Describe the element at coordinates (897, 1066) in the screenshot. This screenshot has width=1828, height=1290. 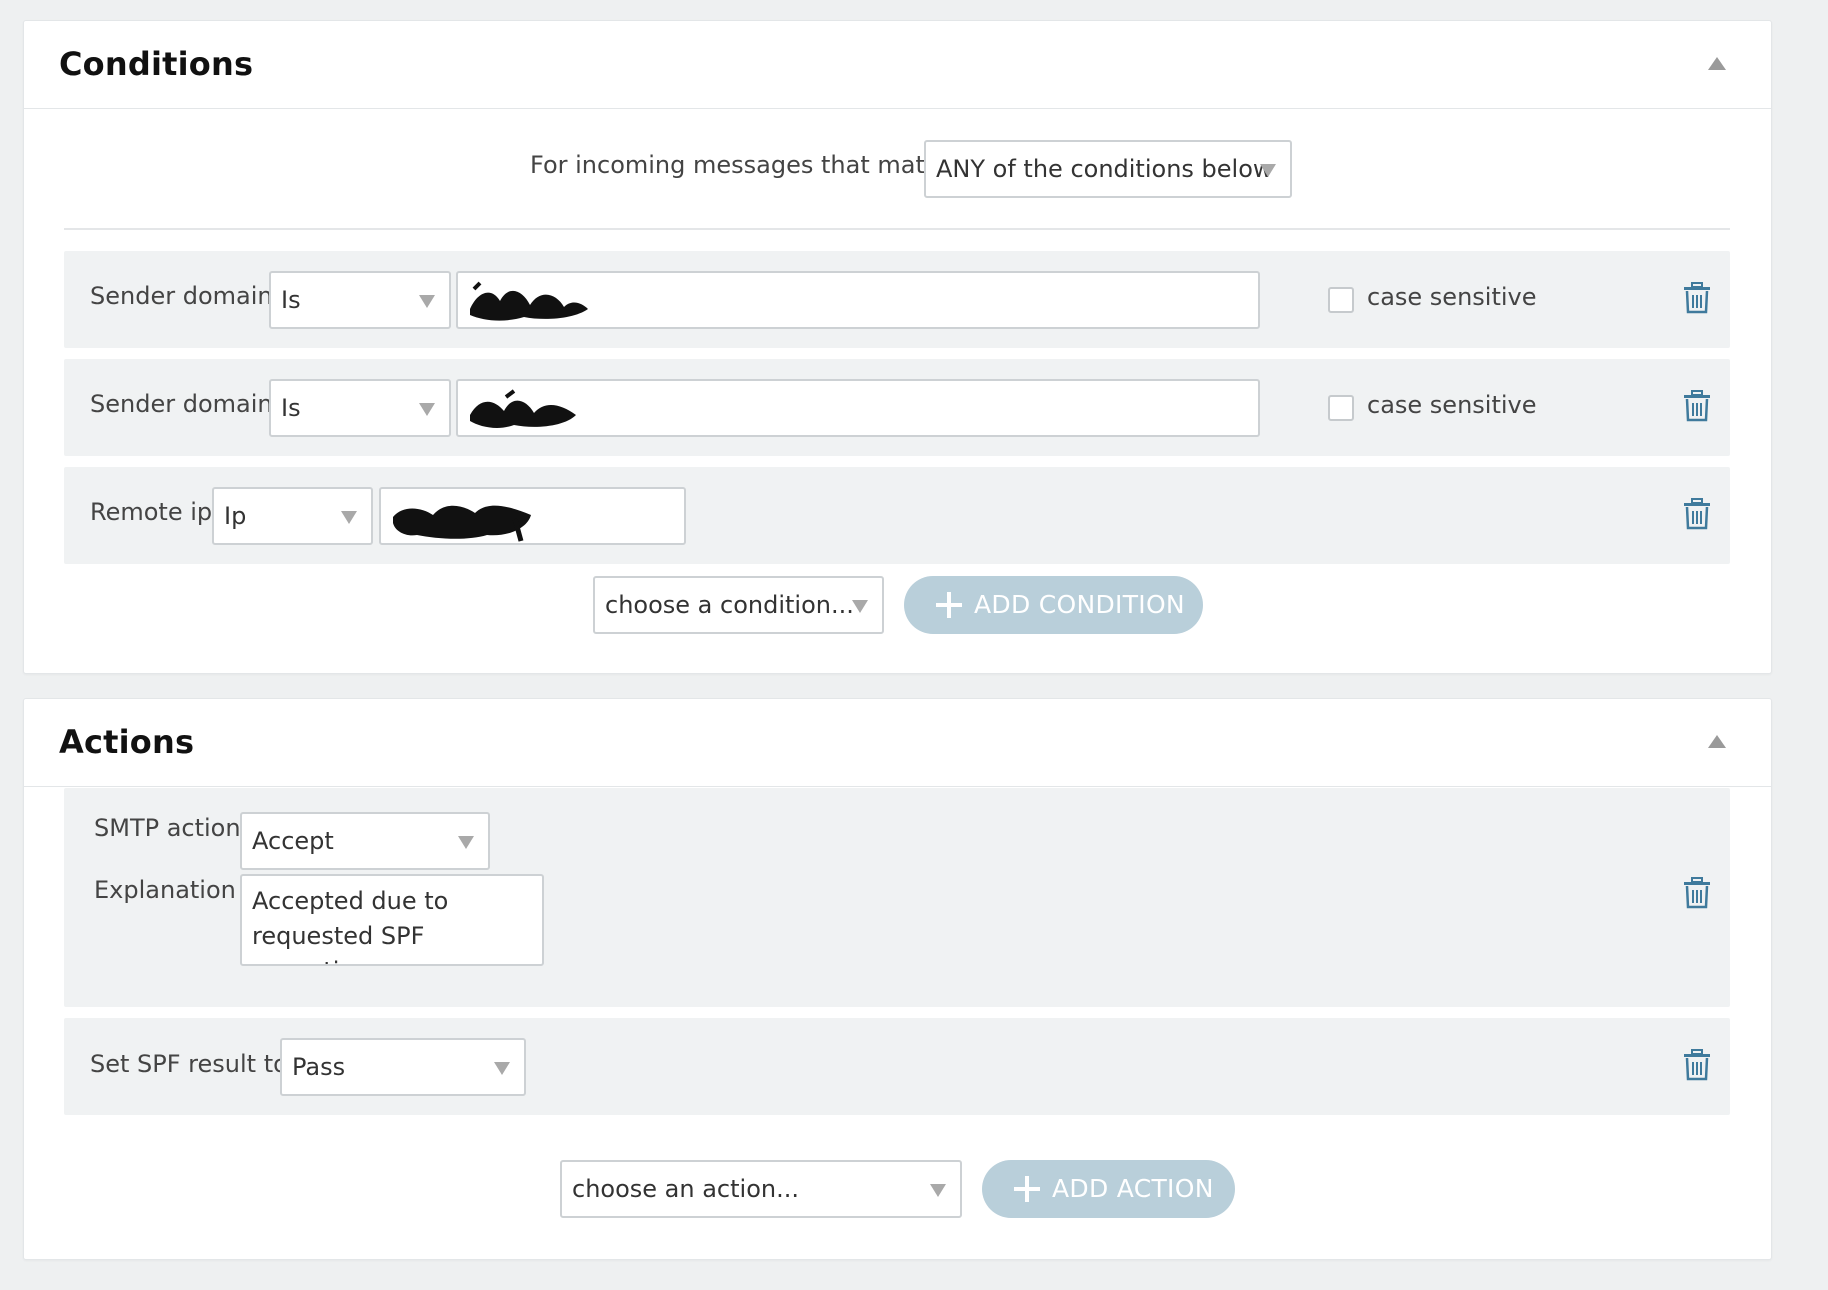
I see `action-row: Set SPF result to Pass` at that location.